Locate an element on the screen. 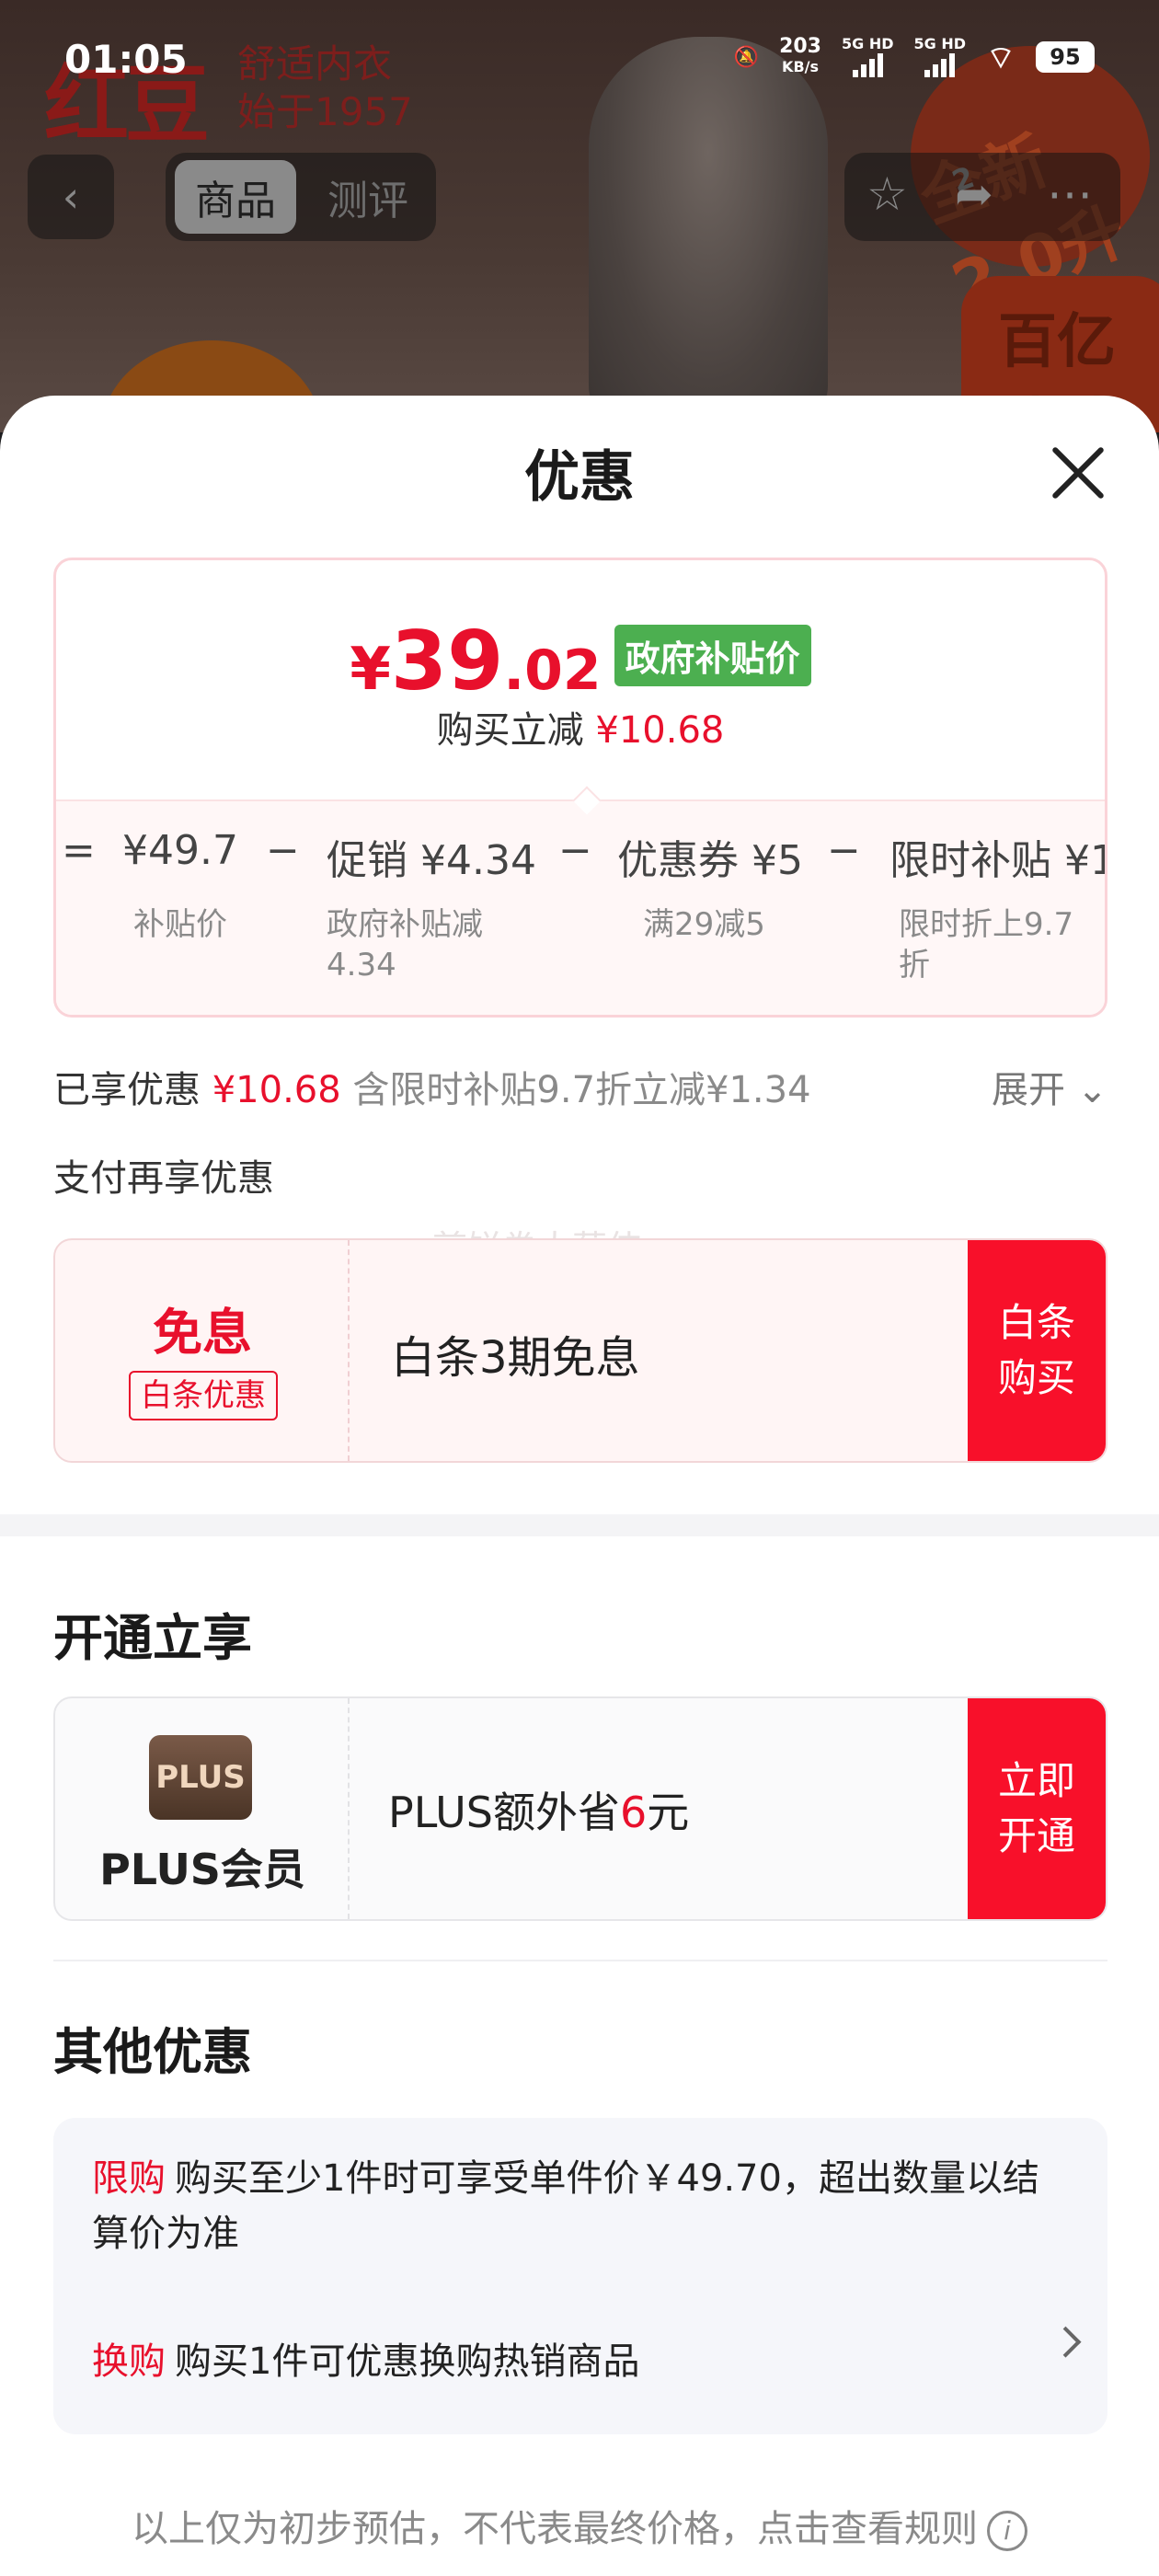  promo-discount-label: 政府补贴减 4.34 is located at coordinates (405, 945).